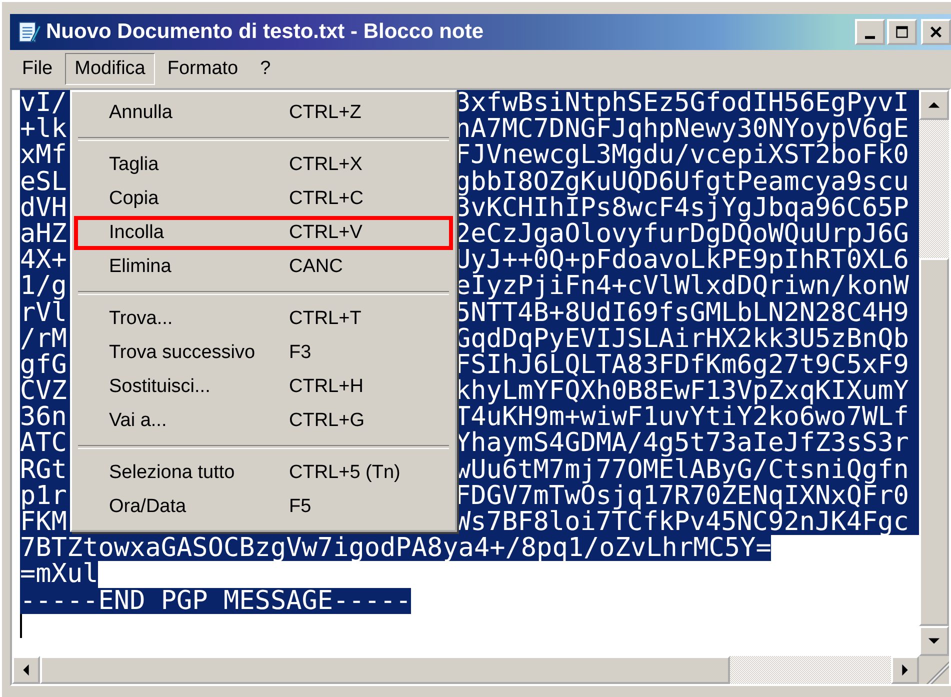  I want to click on text-line-fragment: UyJ++0Q+pFdoavoLkPE9pIhRT0XL6, so click(682, 260).